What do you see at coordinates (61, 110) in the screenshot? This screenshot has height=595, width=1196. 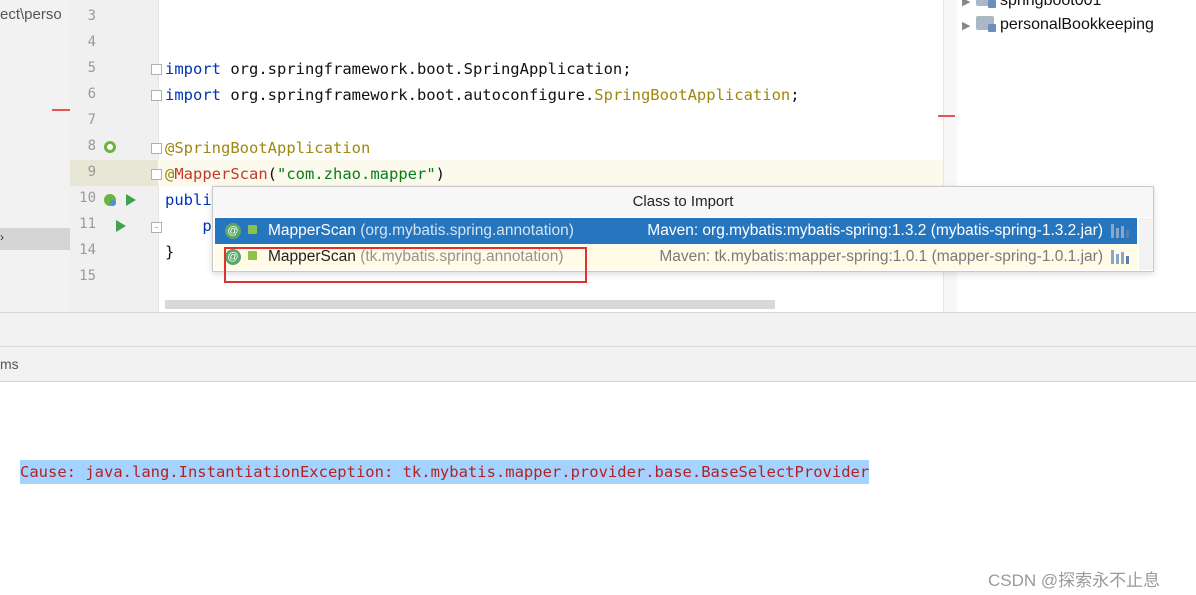 I see `error-marker` at bounding box center [61, 110].